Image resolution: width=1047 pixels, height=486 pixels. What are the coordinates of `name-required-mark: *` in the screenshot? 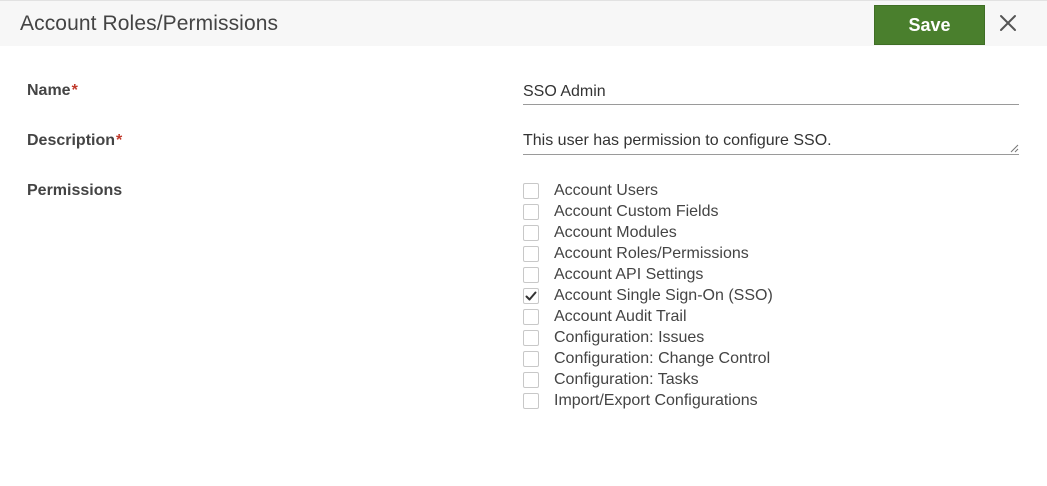 It's located at (74, 90).